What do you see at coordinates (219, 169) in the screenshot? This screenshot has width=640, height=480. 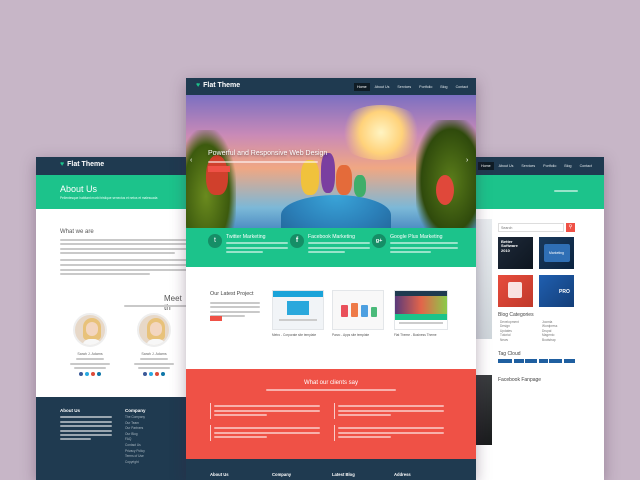 I see `hero-cta-button` at bounding box center [219, 169].